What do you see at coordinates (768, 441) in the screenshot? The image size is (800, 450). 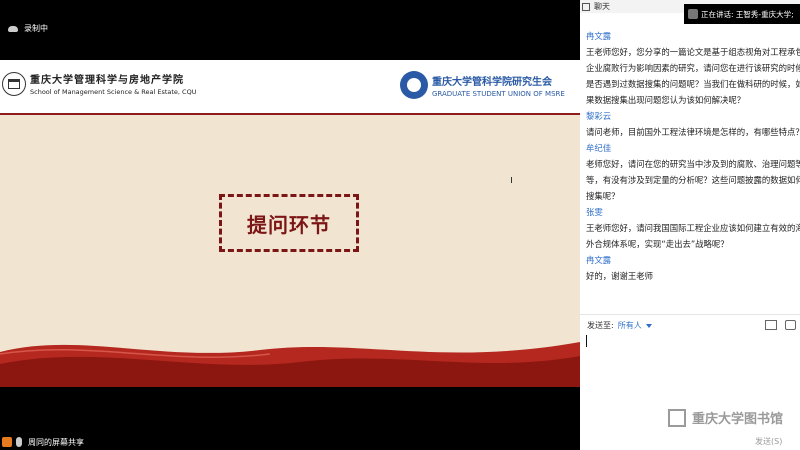 I see `send-button: 发送(S)` at bounding box center [768, 441].